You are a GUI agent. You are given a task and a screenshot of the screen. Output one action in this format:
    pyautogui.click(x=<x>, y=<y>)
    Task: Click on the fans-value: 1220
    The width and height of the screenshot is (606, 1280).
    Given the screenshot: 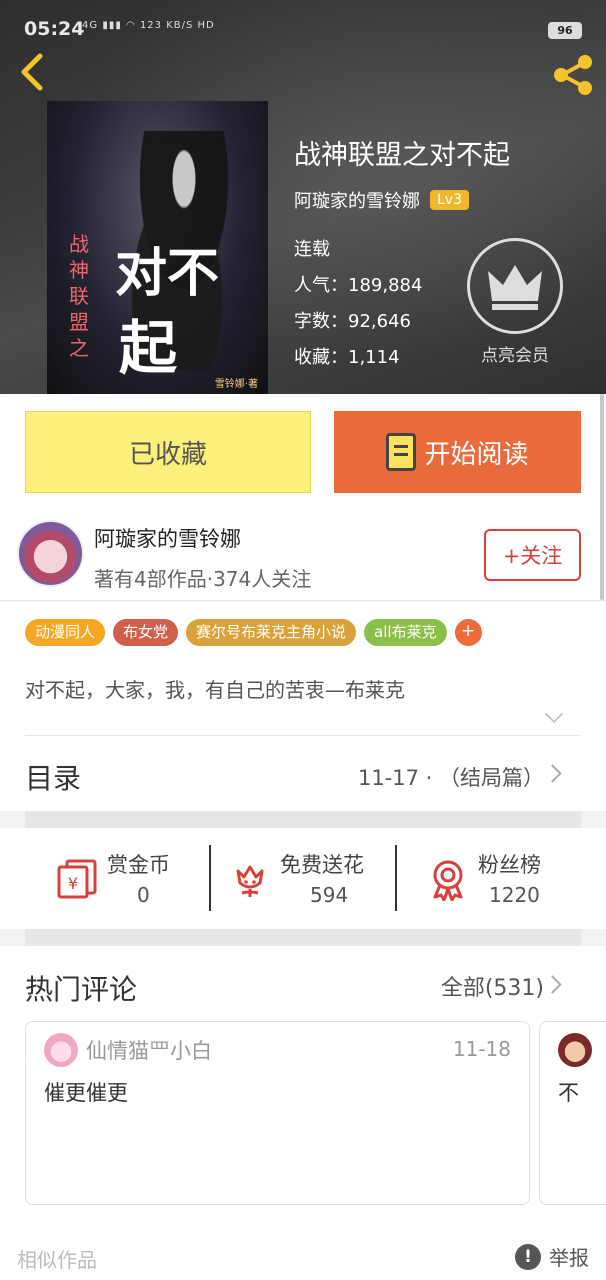 What is the action you would take?
    pyautogui.click(x=514, y=895)
    